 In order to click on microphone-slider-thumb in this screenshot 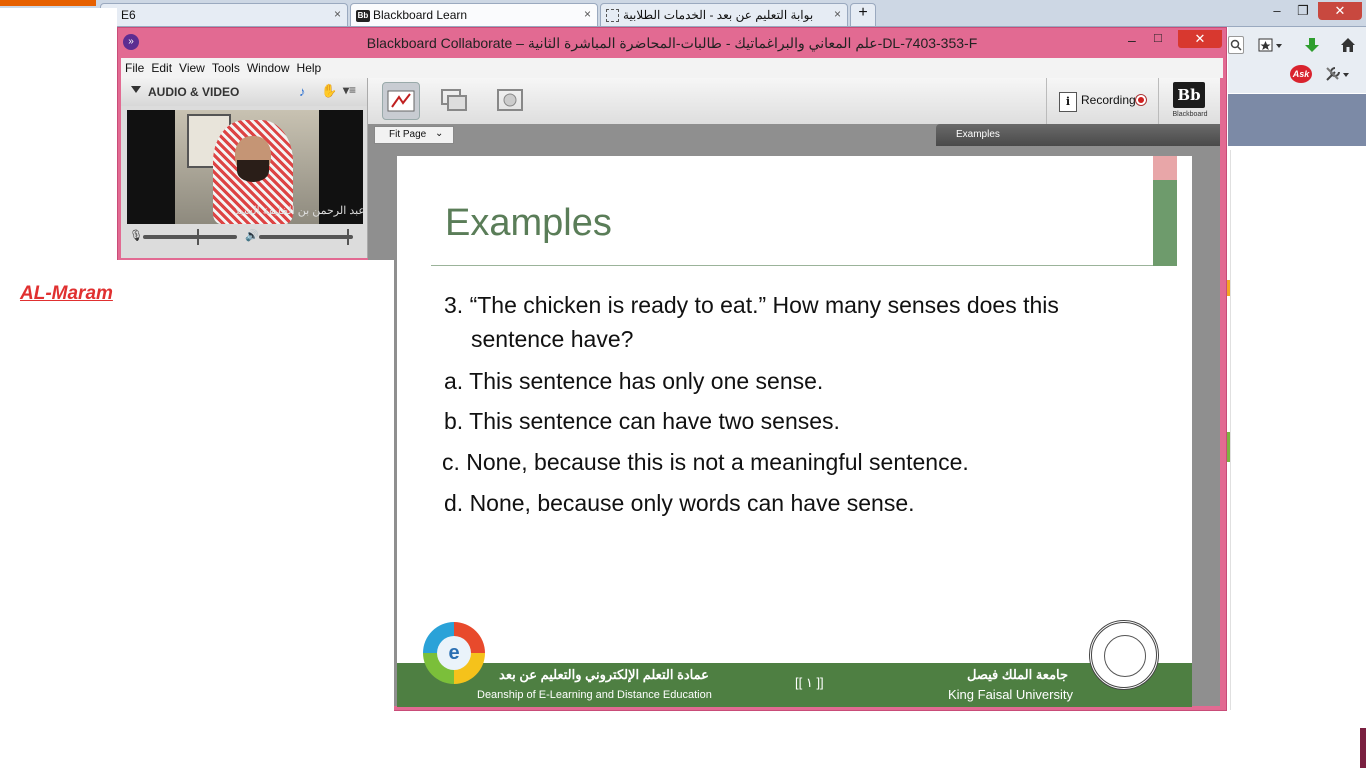, I will do `click(198, 237)`.